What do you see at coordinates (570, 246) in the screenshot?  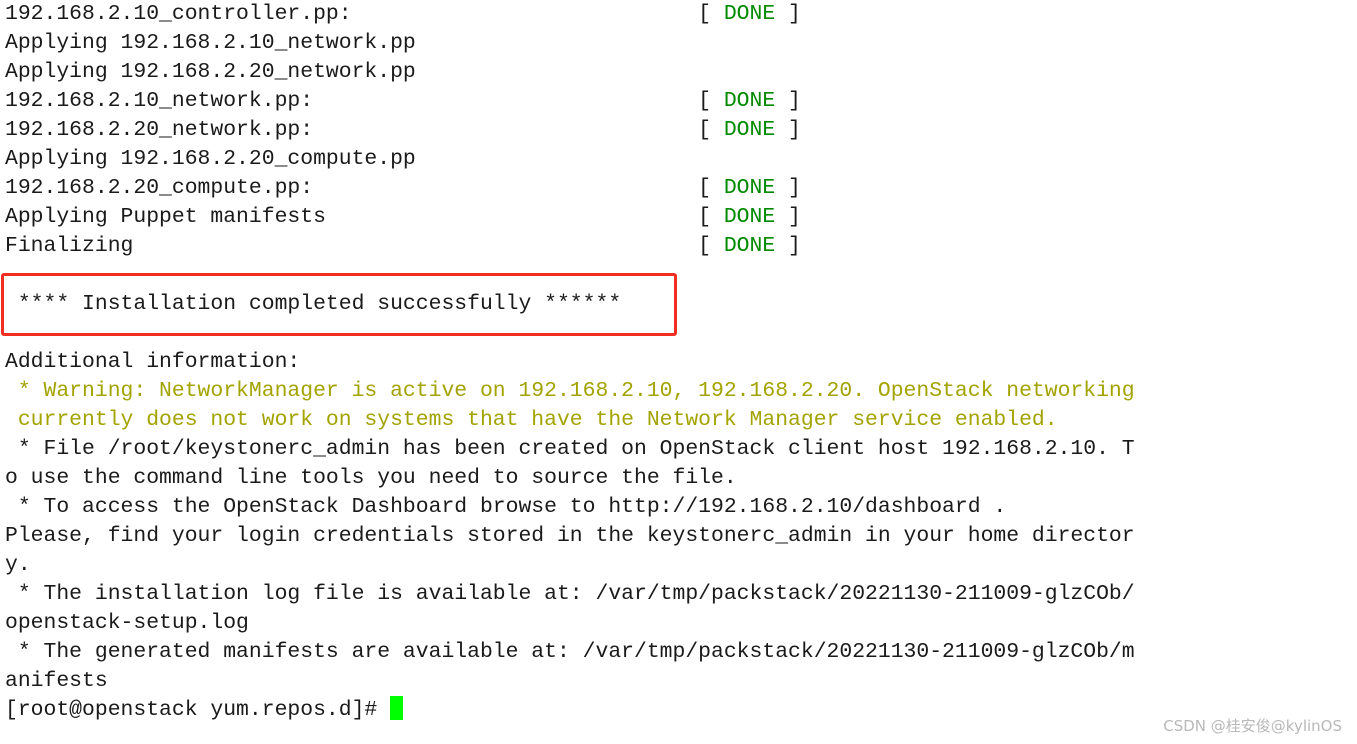 I see `status-line: Finalizing [ DONE ]` at bounding box center [570, 246].